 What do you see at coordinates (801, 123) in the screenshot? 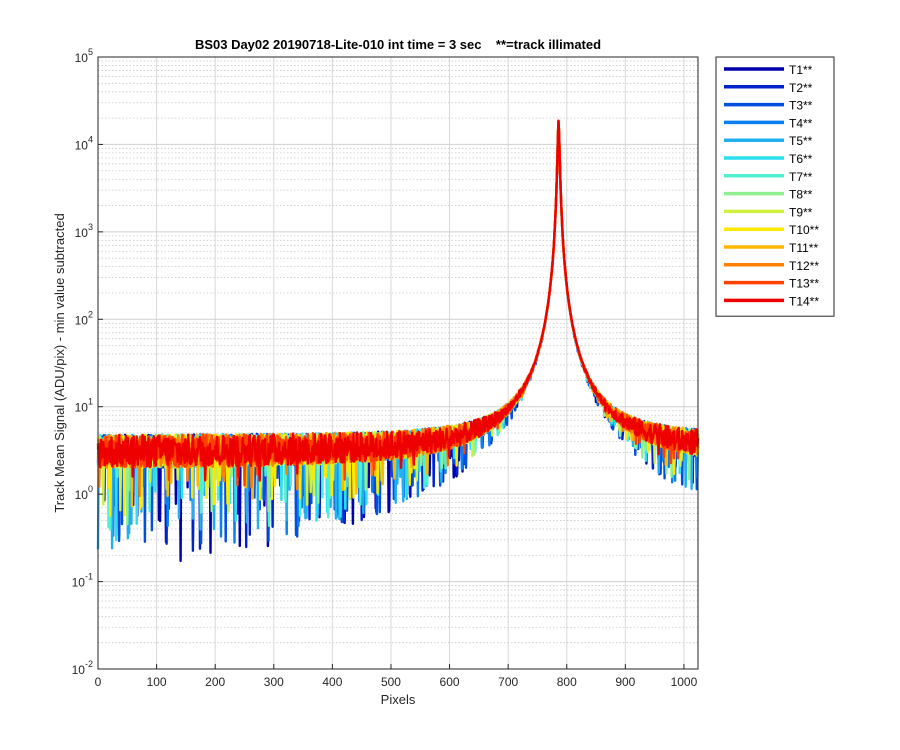
I see `legend-label: T4**` at bounding box center [801, 123].